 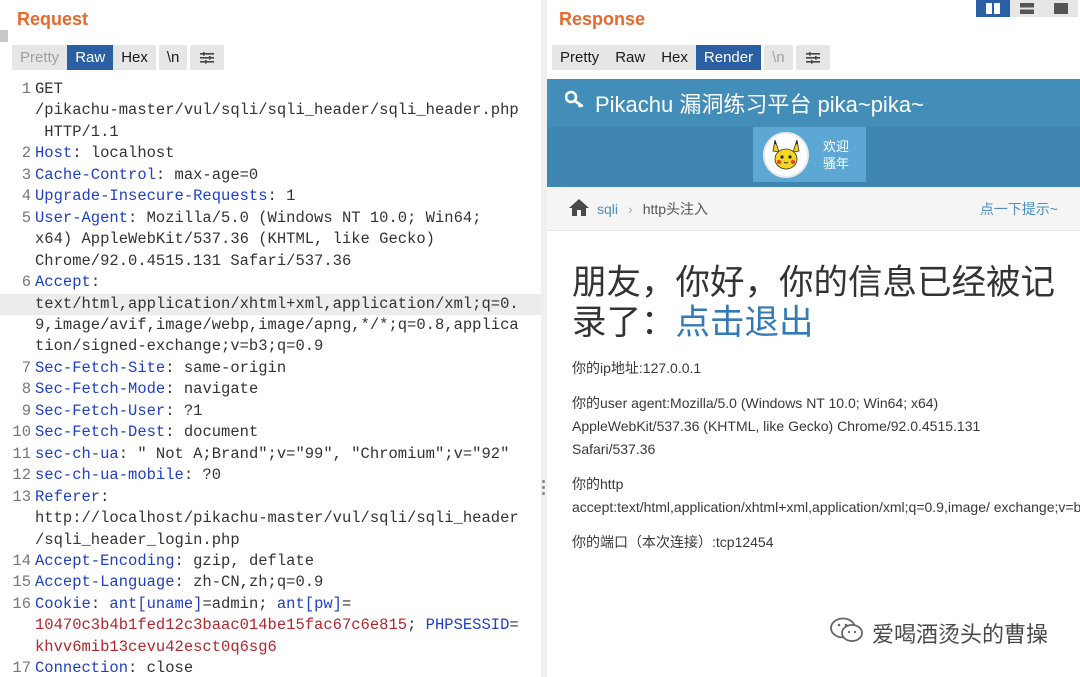 What do you see at coordinates (288, 497) in the screenshot?
I see `line-text: Referer:` at bounding box center [288, 497].